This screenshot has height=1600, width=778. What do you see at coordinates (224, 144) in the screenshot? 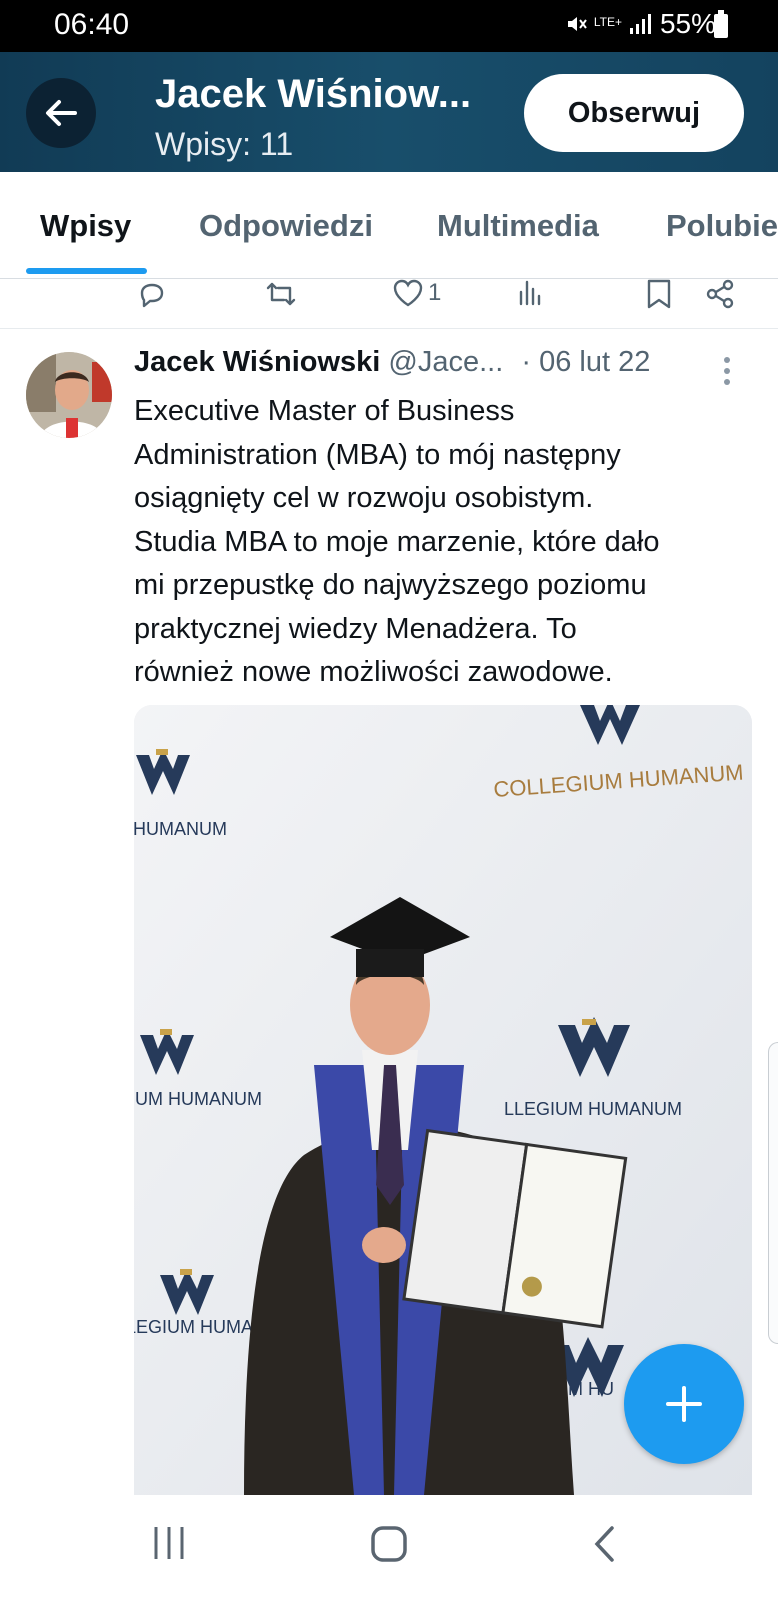
I see `posts-count: Wpisy: 11` at bounding box center [224, 144].